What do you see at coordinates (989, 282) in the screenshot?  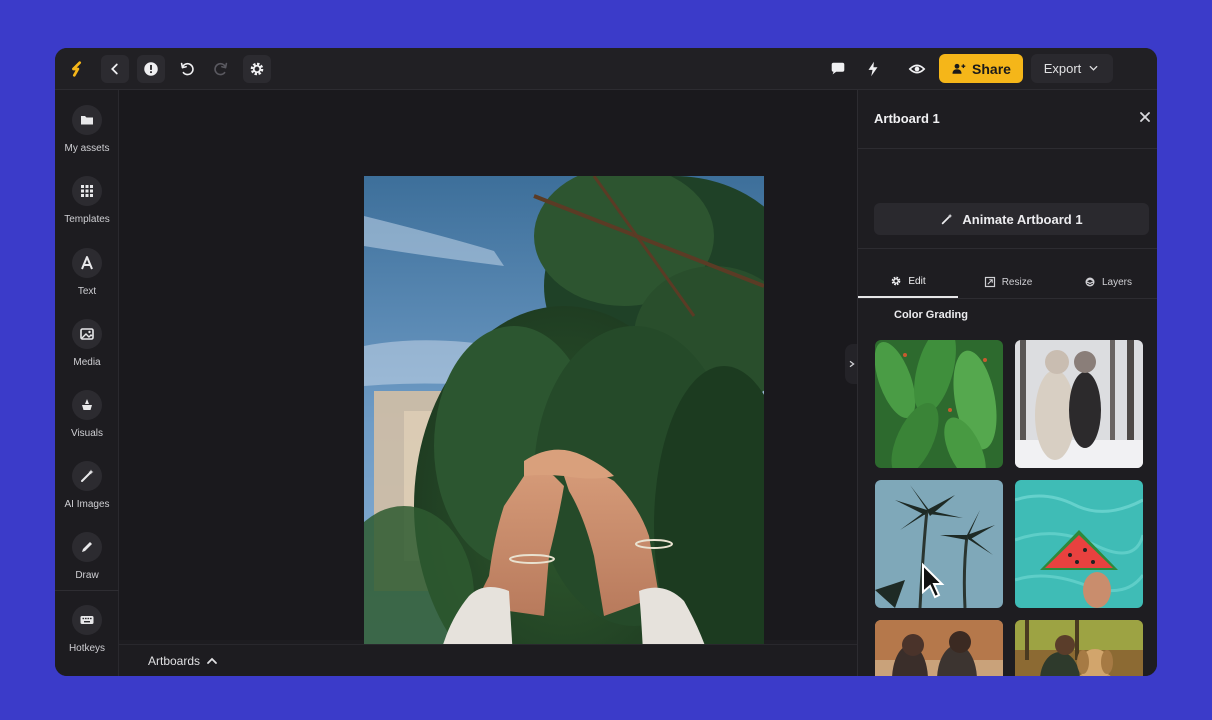 I see `resize-icon` at bounding box center [989, 282].